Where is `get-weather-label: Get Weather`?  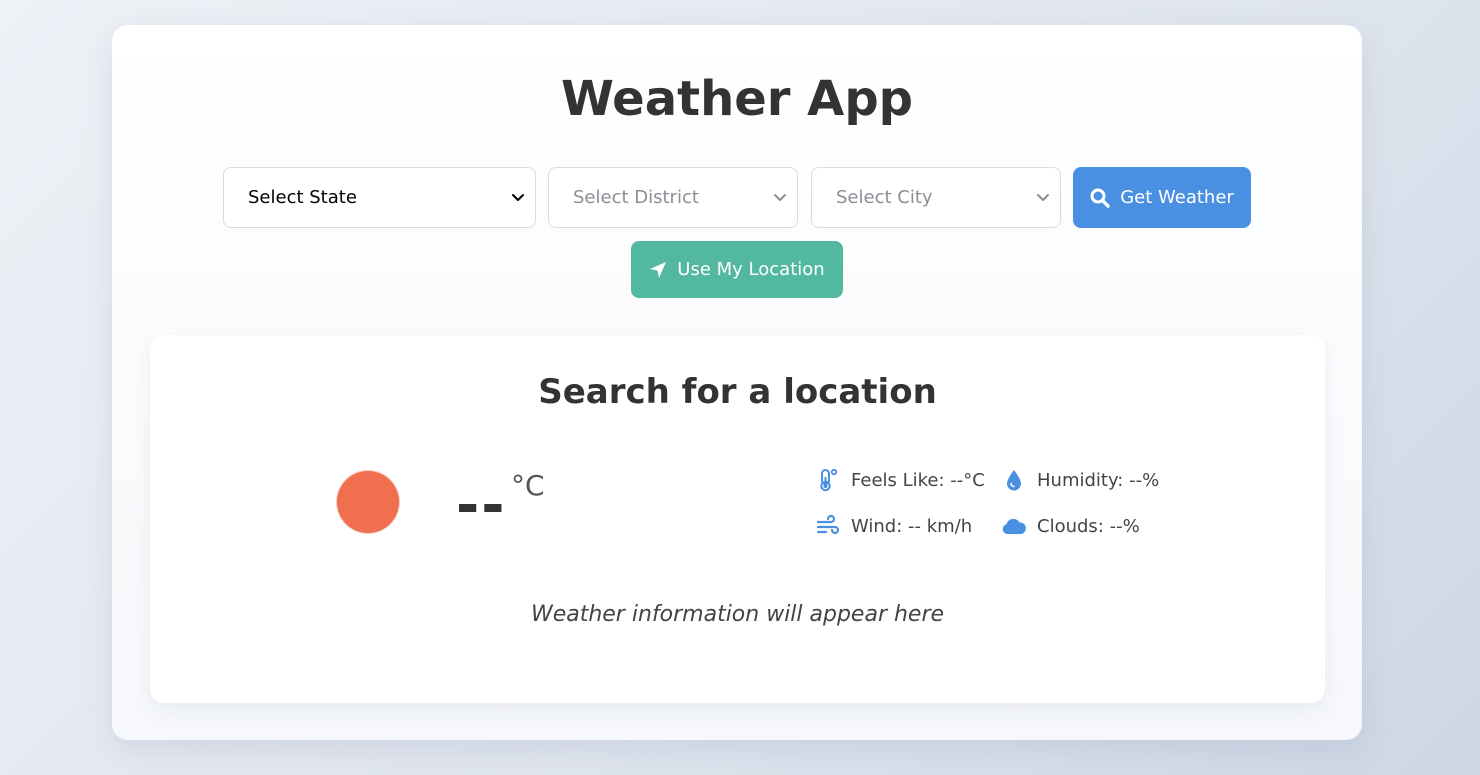
get-weather-label: Get Weather is located at coordinates (1177, 197).